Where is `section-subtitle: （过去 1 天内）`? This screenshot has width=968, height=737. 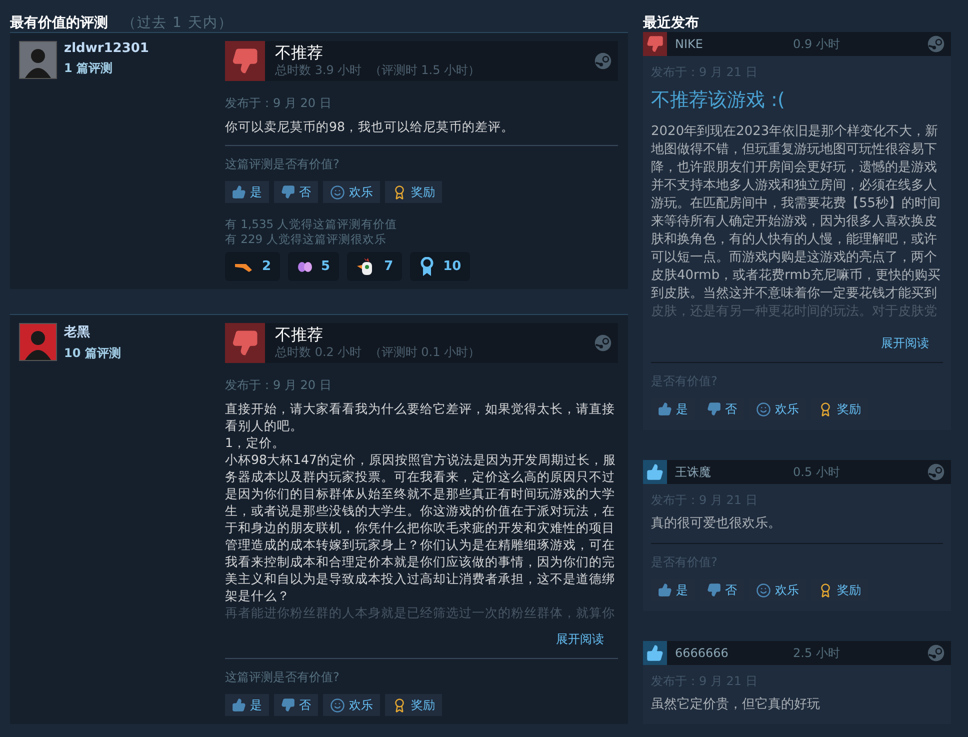
section-subtitle: （过去 1 天内） is located at coordinates (177, 23).